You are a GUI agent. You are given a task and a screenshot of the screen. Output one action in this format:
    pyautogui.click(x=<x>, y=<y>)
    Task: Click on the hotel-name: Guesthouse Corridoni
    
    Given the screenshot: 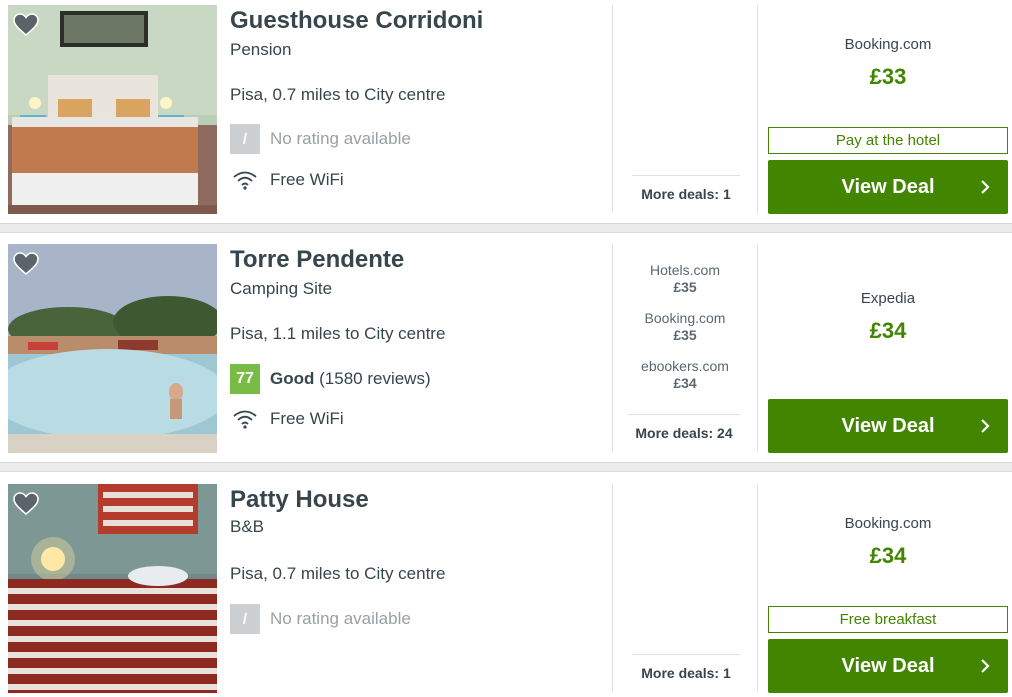 What is the action you would take?
    pyautogui.click(x=356, y=21)
    